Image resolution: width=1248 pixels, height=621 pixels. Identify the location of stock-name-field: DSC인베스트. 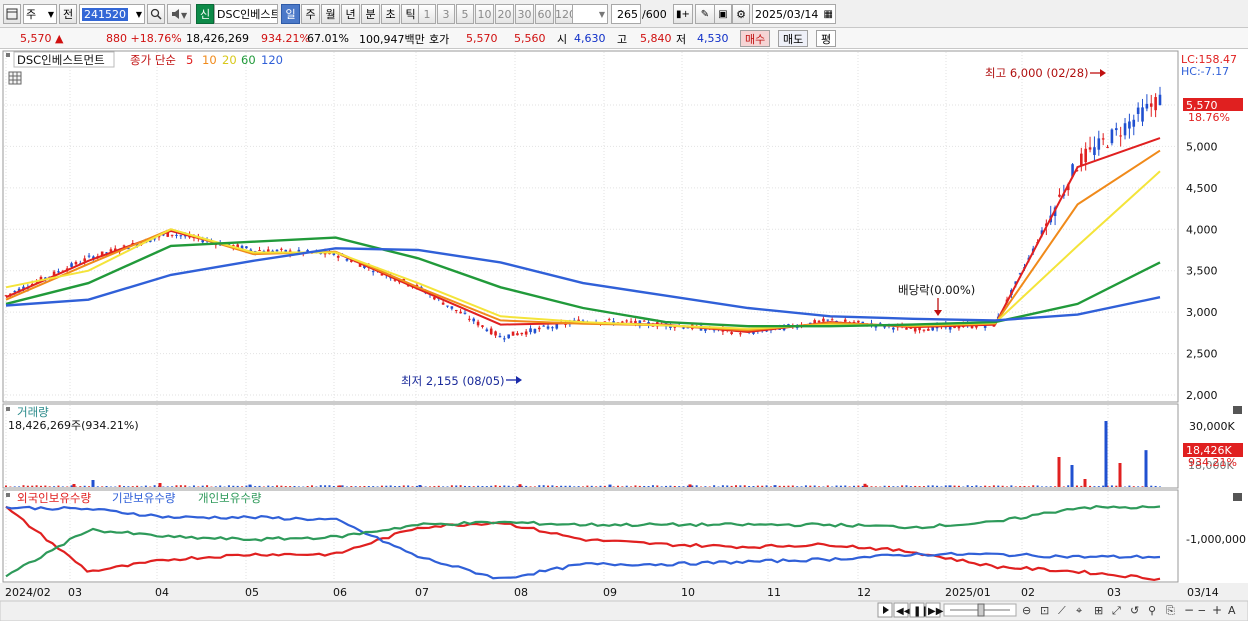
(246, 14).